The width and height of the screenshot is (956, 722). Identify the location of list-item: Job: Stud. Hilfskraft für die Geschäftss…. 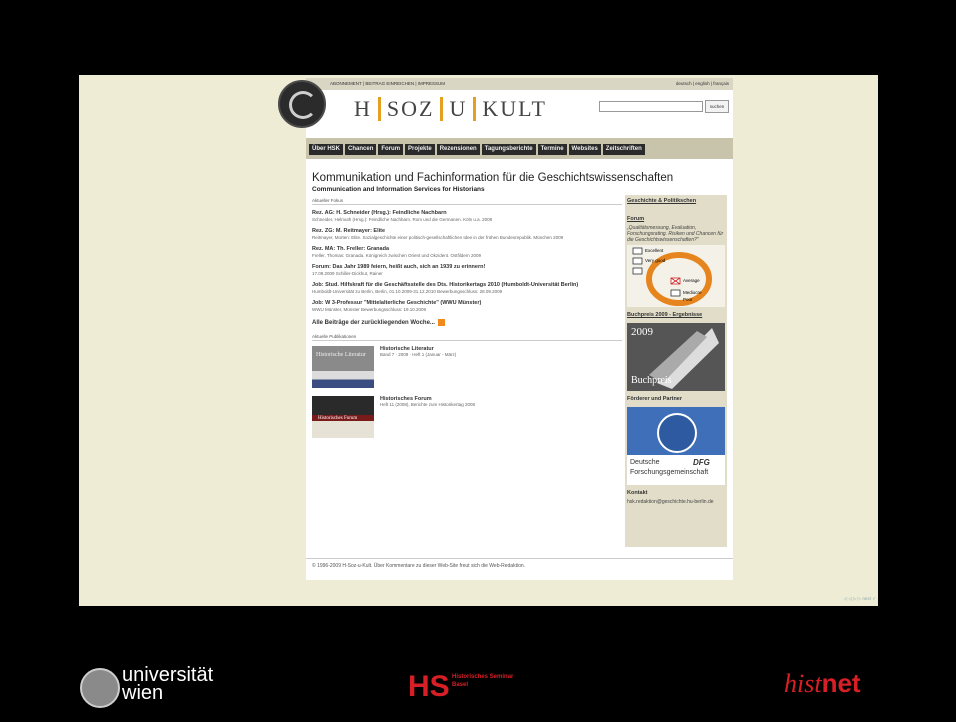
(467, 288).